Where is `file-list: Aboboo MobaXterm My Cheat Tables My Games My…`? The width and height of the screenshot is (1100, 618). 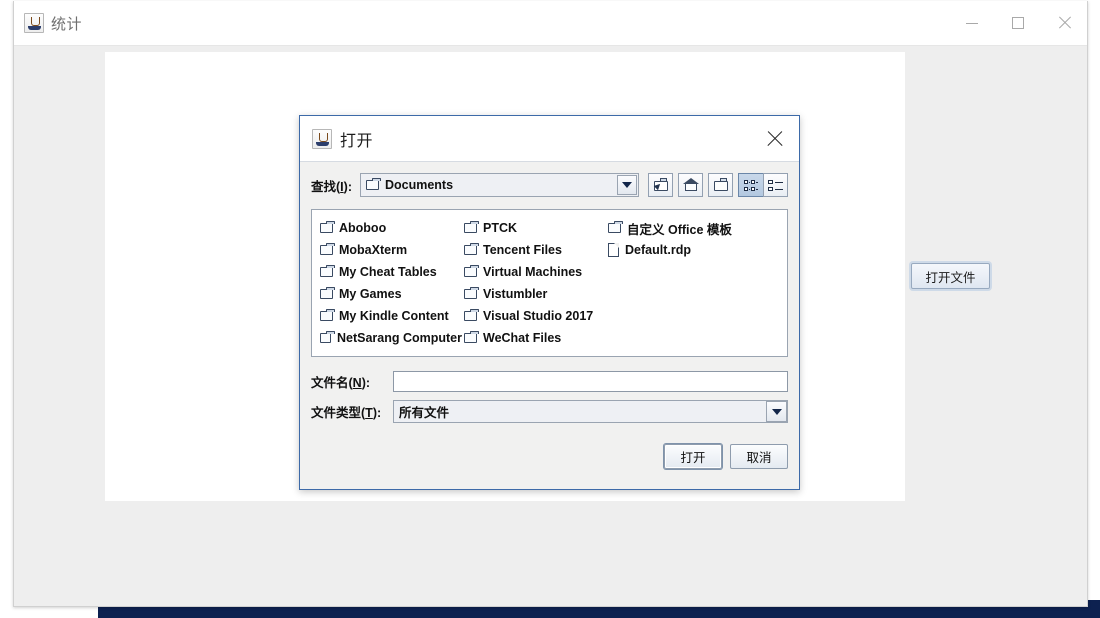
file-list: Aboboo MobaXterm My Cheat Tables My Games My… is located at coordinates (549, 283).